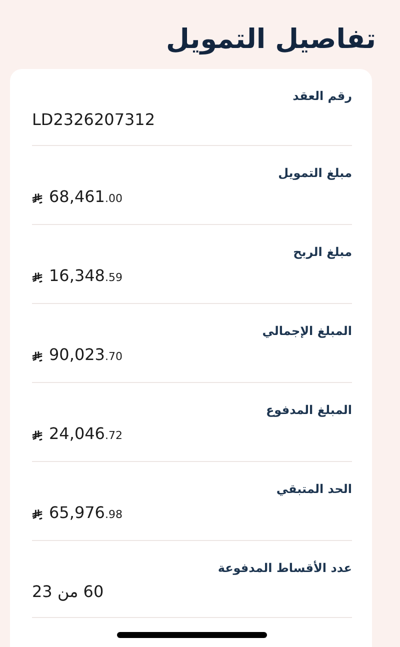 The width and height of the screenshot is (400, 647). Describe the element at coordinates (85, 276) in the screenshot. I see `amount-value: 16,348.59` at that location.